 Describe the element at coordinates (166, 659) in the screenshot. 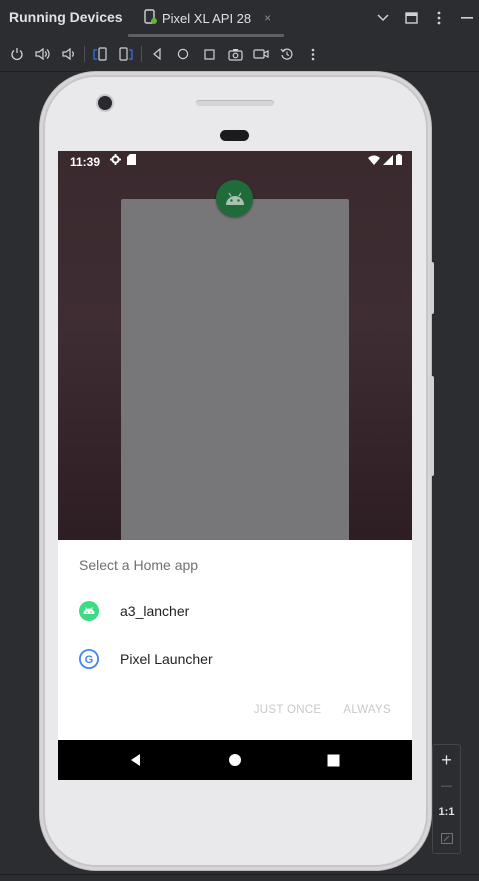

I see `option-label: Pixel Launcher` at that location.